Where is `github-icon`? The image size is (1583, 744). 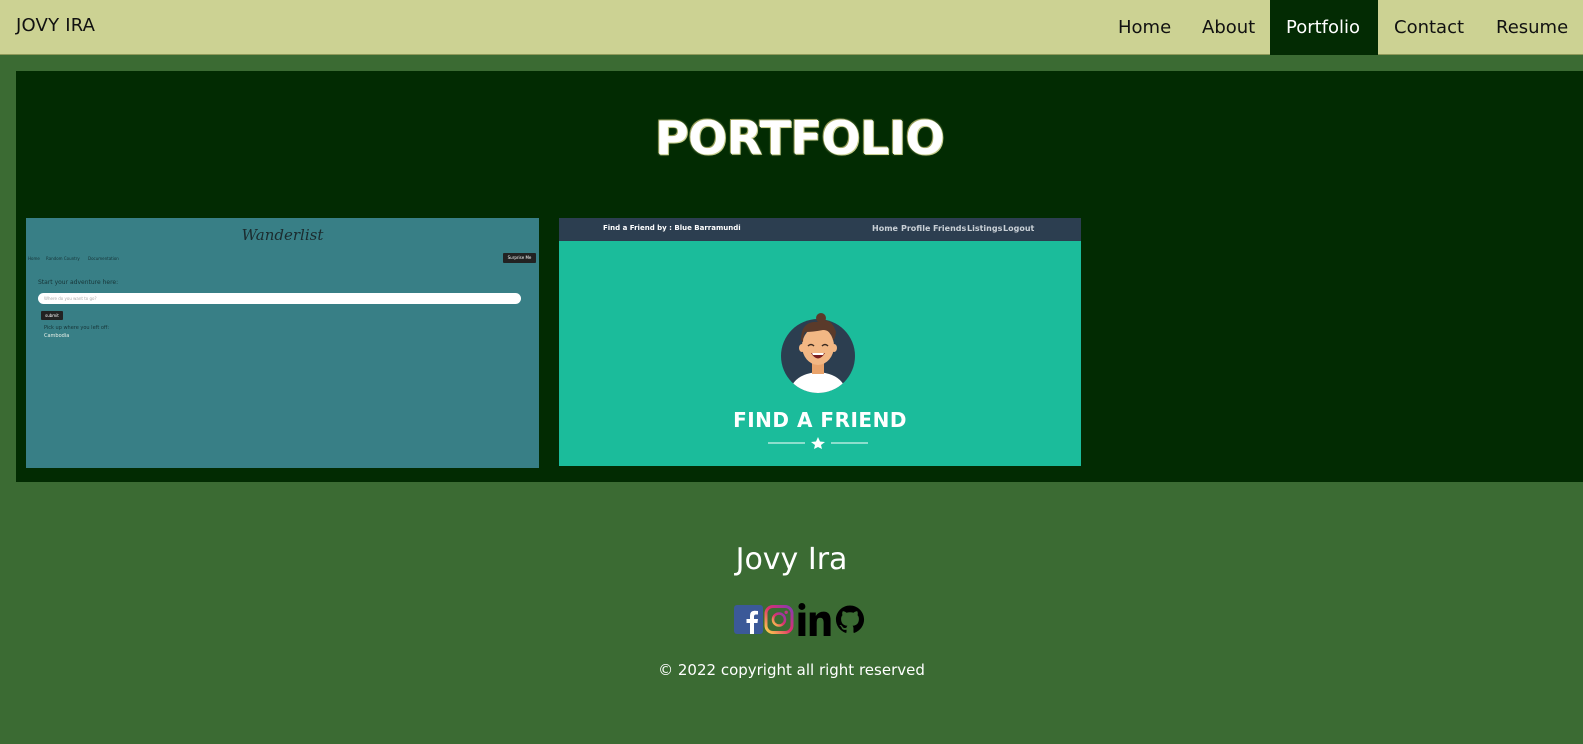 github-icon is located at coordinates (850, 619).